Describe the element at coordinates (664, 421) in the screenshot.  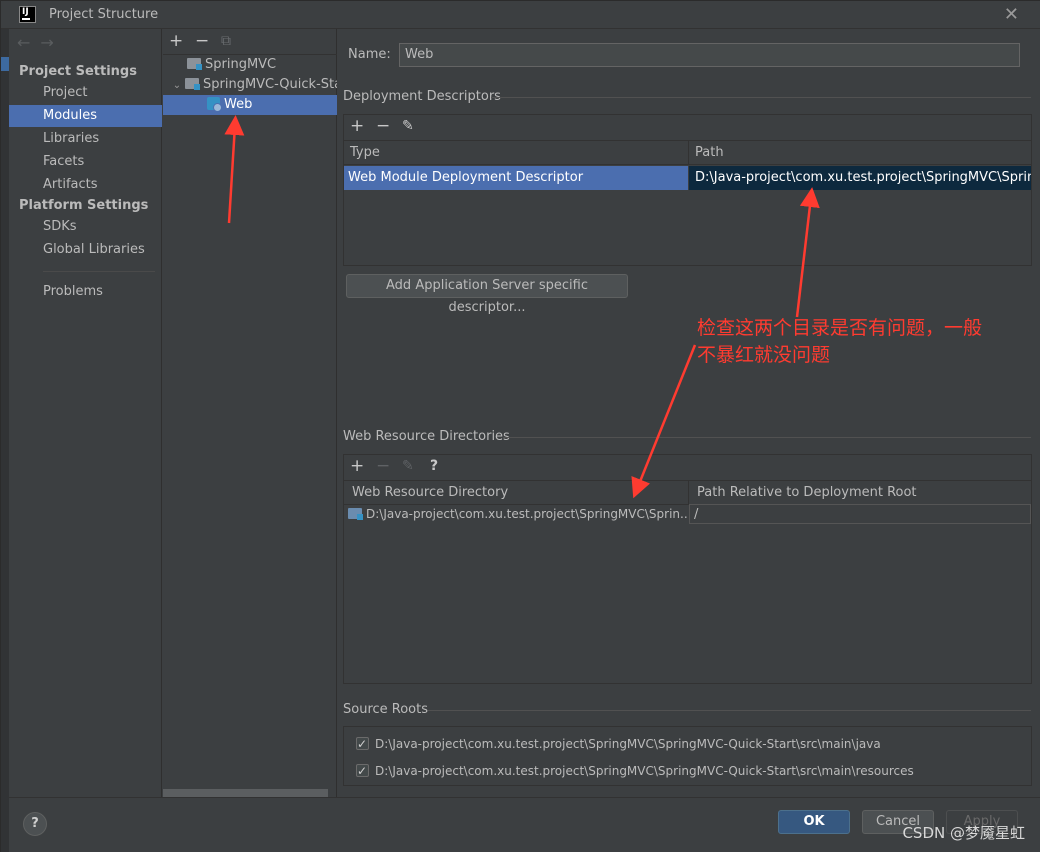
I see `arrow-to-resource-directory` at that location.